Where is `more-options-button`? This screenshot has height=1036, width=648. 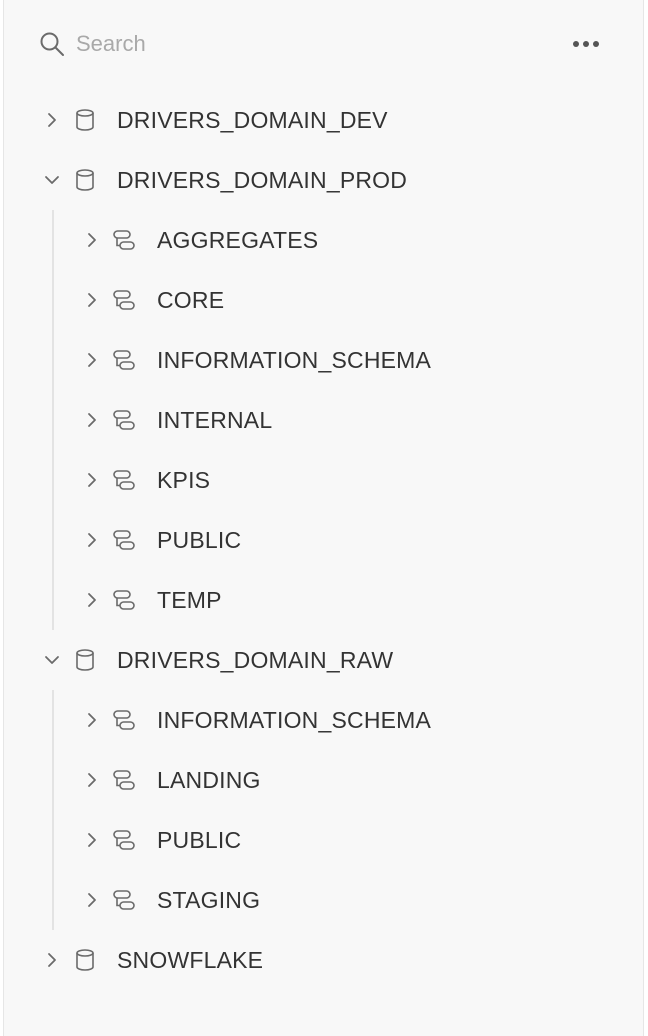
more-options-button is located at coordinates (586, 44).